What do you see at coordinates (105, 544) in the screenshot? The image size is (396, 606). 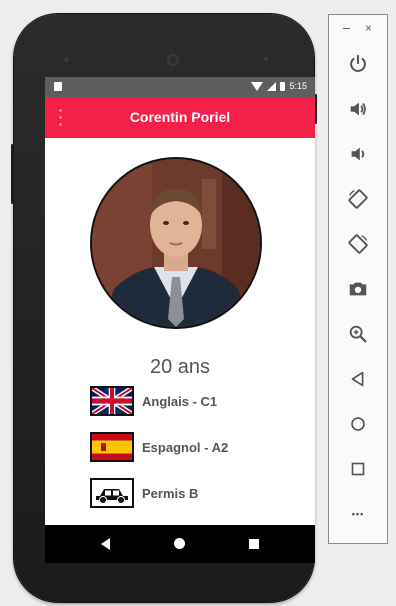 I see `nav-back-icon` at bounding box center [105, 544].